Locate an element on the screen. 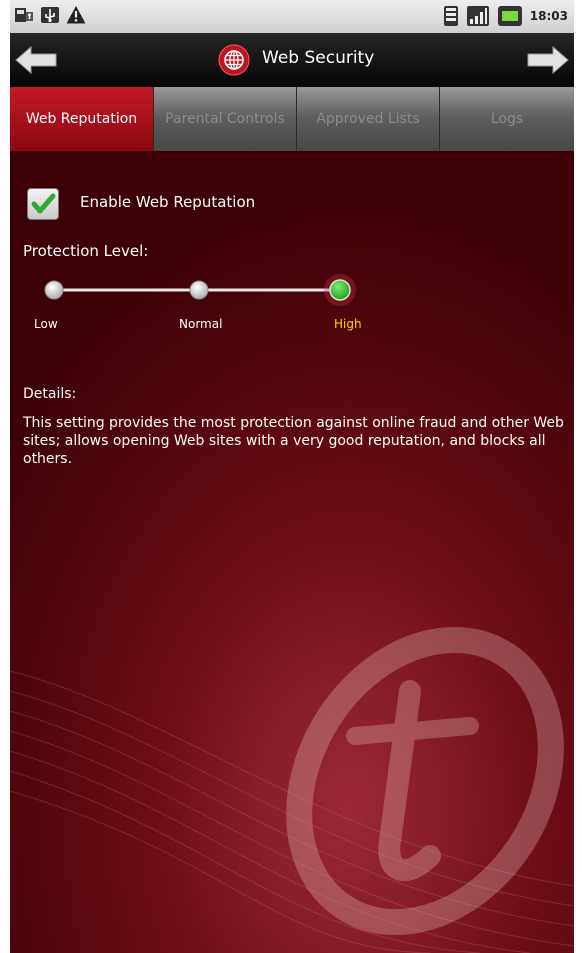  globe-icon is located at coordinates (234, 60).